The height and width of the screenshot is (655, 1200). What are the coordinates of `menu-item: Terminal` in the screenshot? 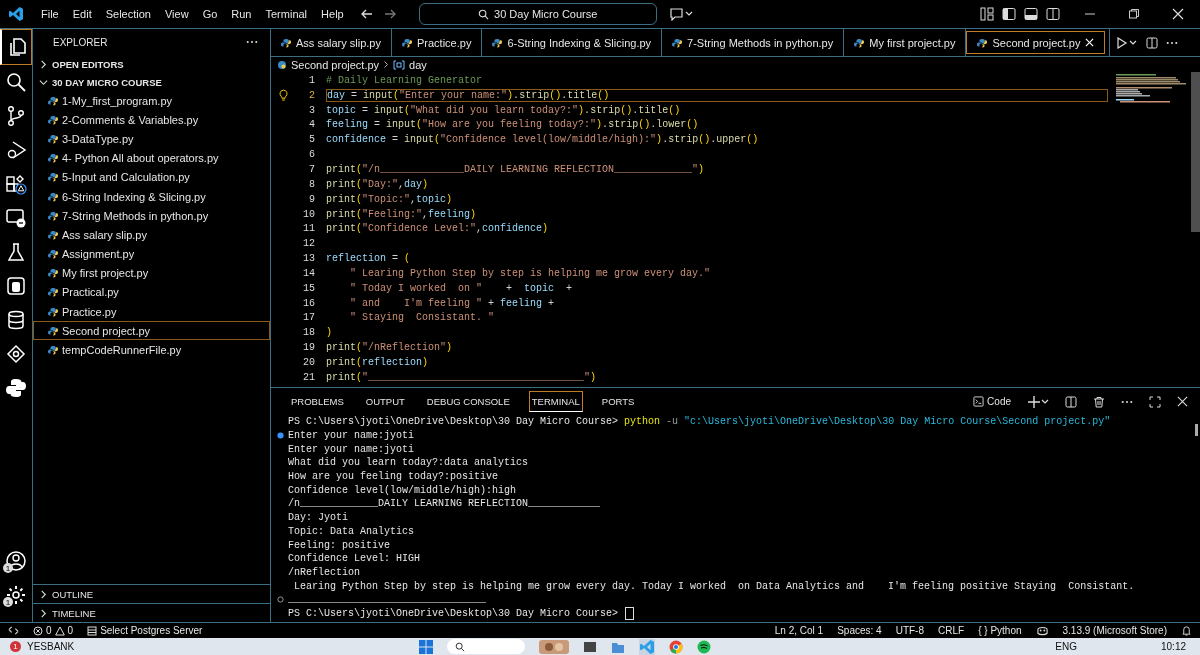 It's located at (286, 14).